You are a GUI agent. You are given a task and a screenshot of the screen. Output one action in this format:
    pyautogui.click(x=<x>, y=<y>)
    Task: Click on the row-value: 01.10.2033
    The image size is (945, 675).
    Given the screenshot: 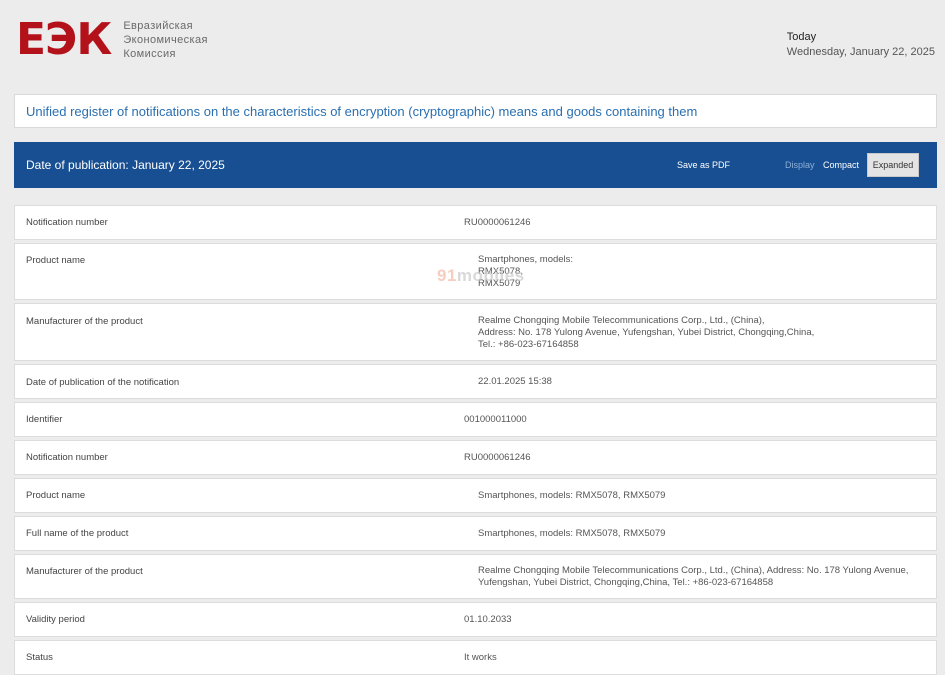 What is the action you would take?
    pyautogui.click(x=488, y=620)
    